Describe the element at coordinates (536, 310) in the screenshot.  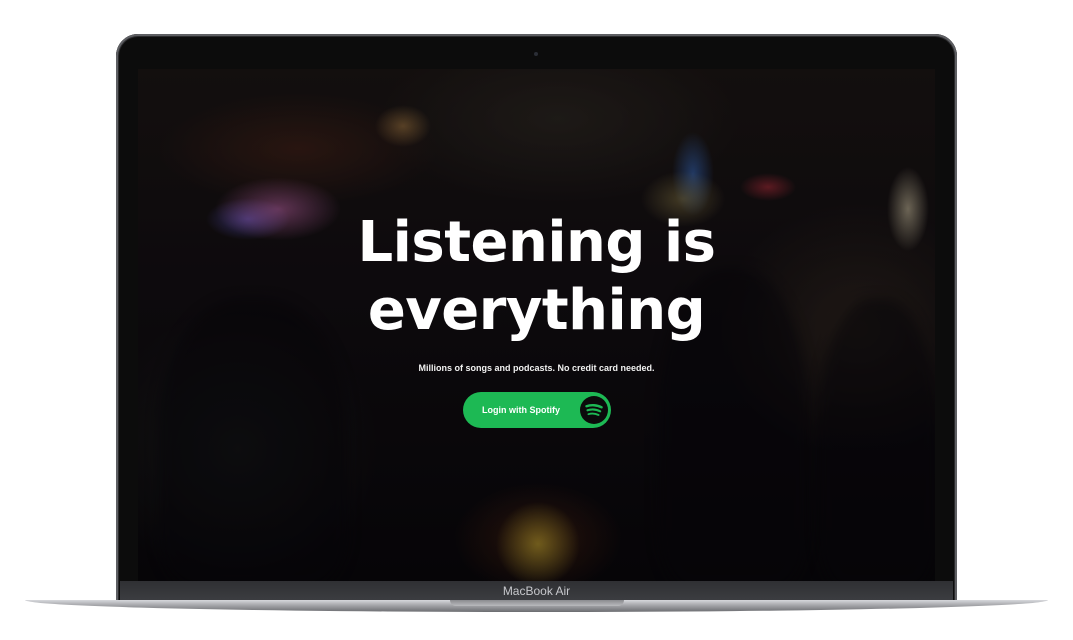
I see `headline-line-2: everything` at that location.